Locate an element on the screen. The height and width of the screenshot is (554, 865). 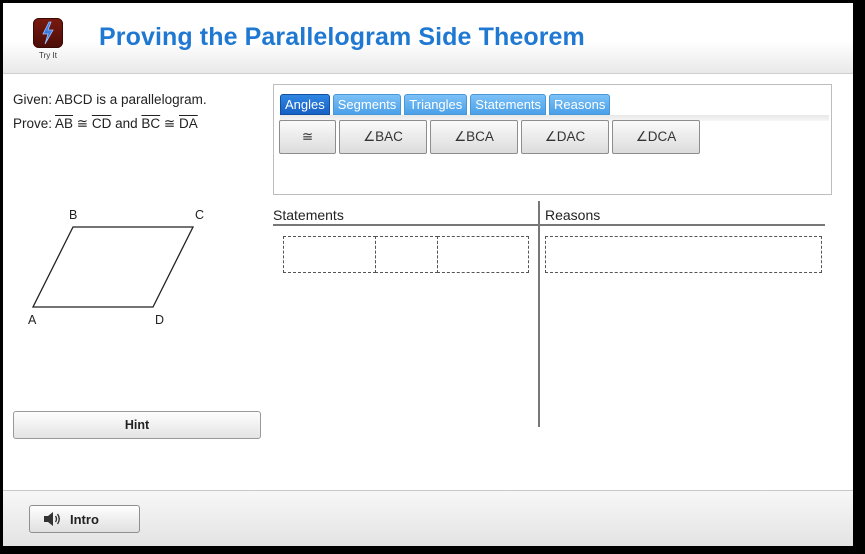
tab-segments: Segments is located at coordinates (367, 104).